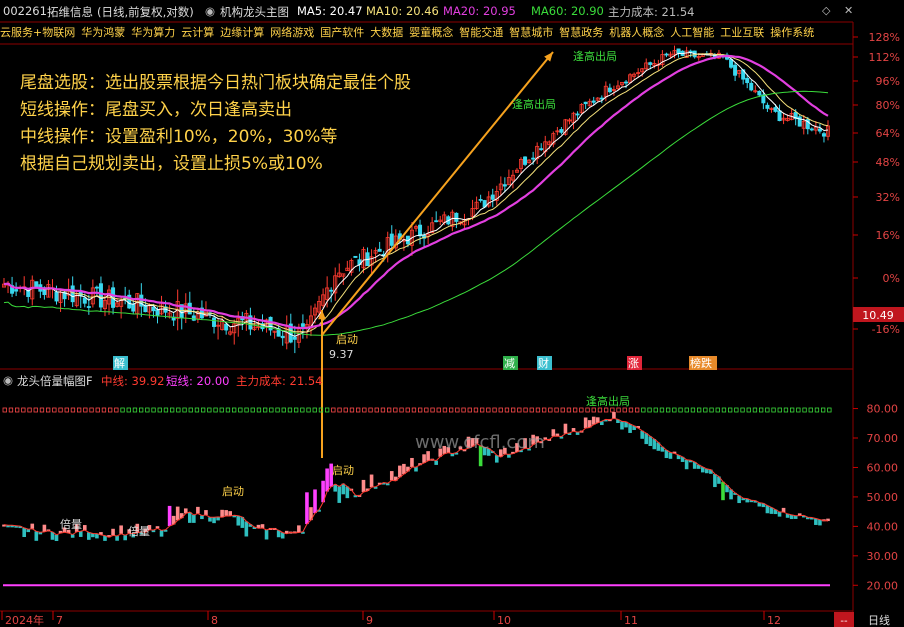 This screenshot has width=904, height=627. I want to click on concept-tag: 智能交通, so click(481, 32).